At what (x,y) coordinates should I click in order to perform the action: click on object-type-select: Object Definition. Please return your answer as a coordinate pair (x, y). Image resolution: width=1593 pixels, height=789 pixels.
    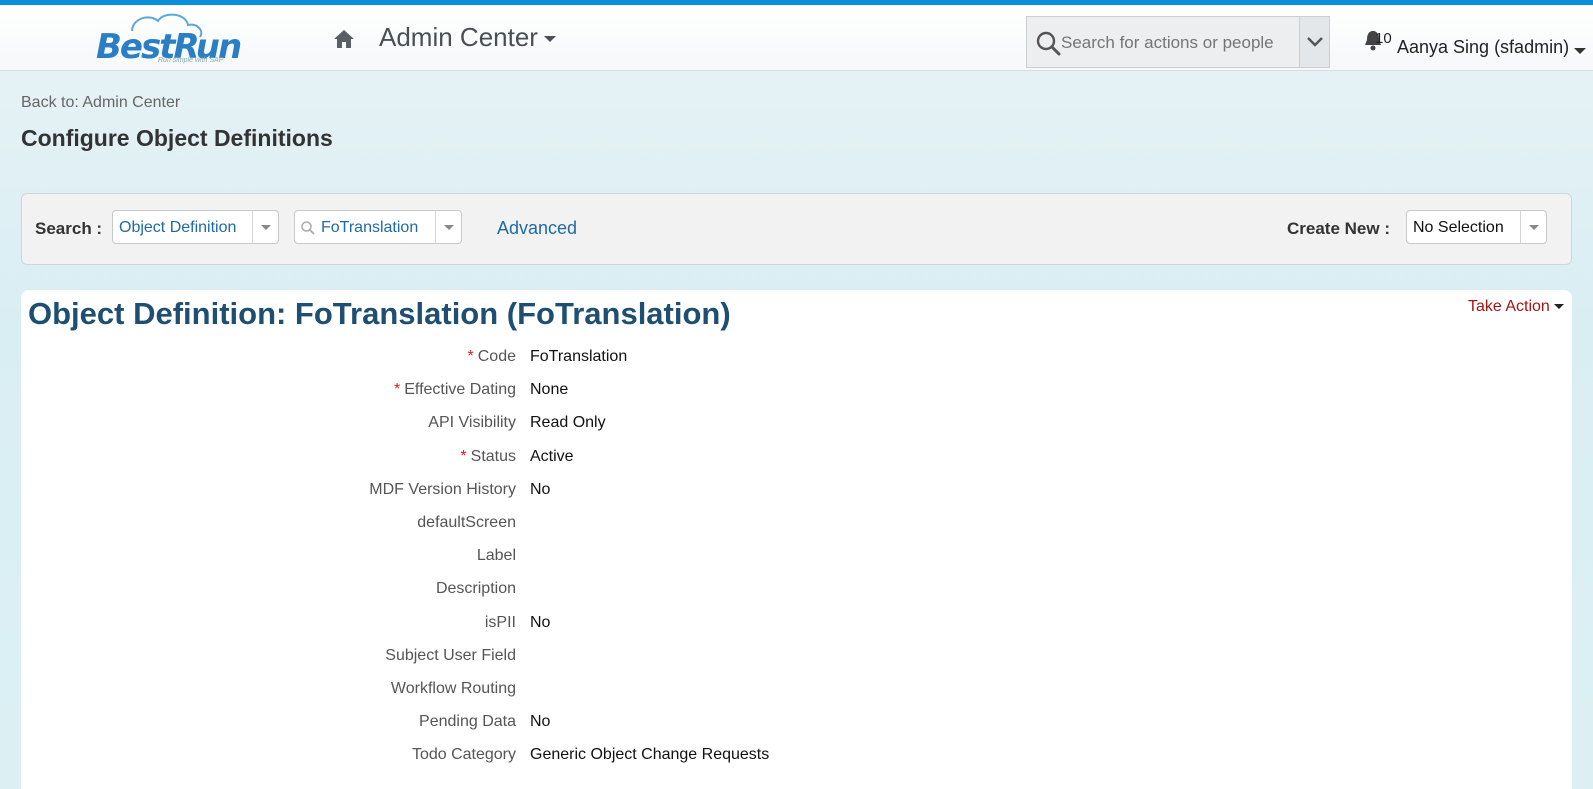
    Looking at the image, I should click on (195, 227).